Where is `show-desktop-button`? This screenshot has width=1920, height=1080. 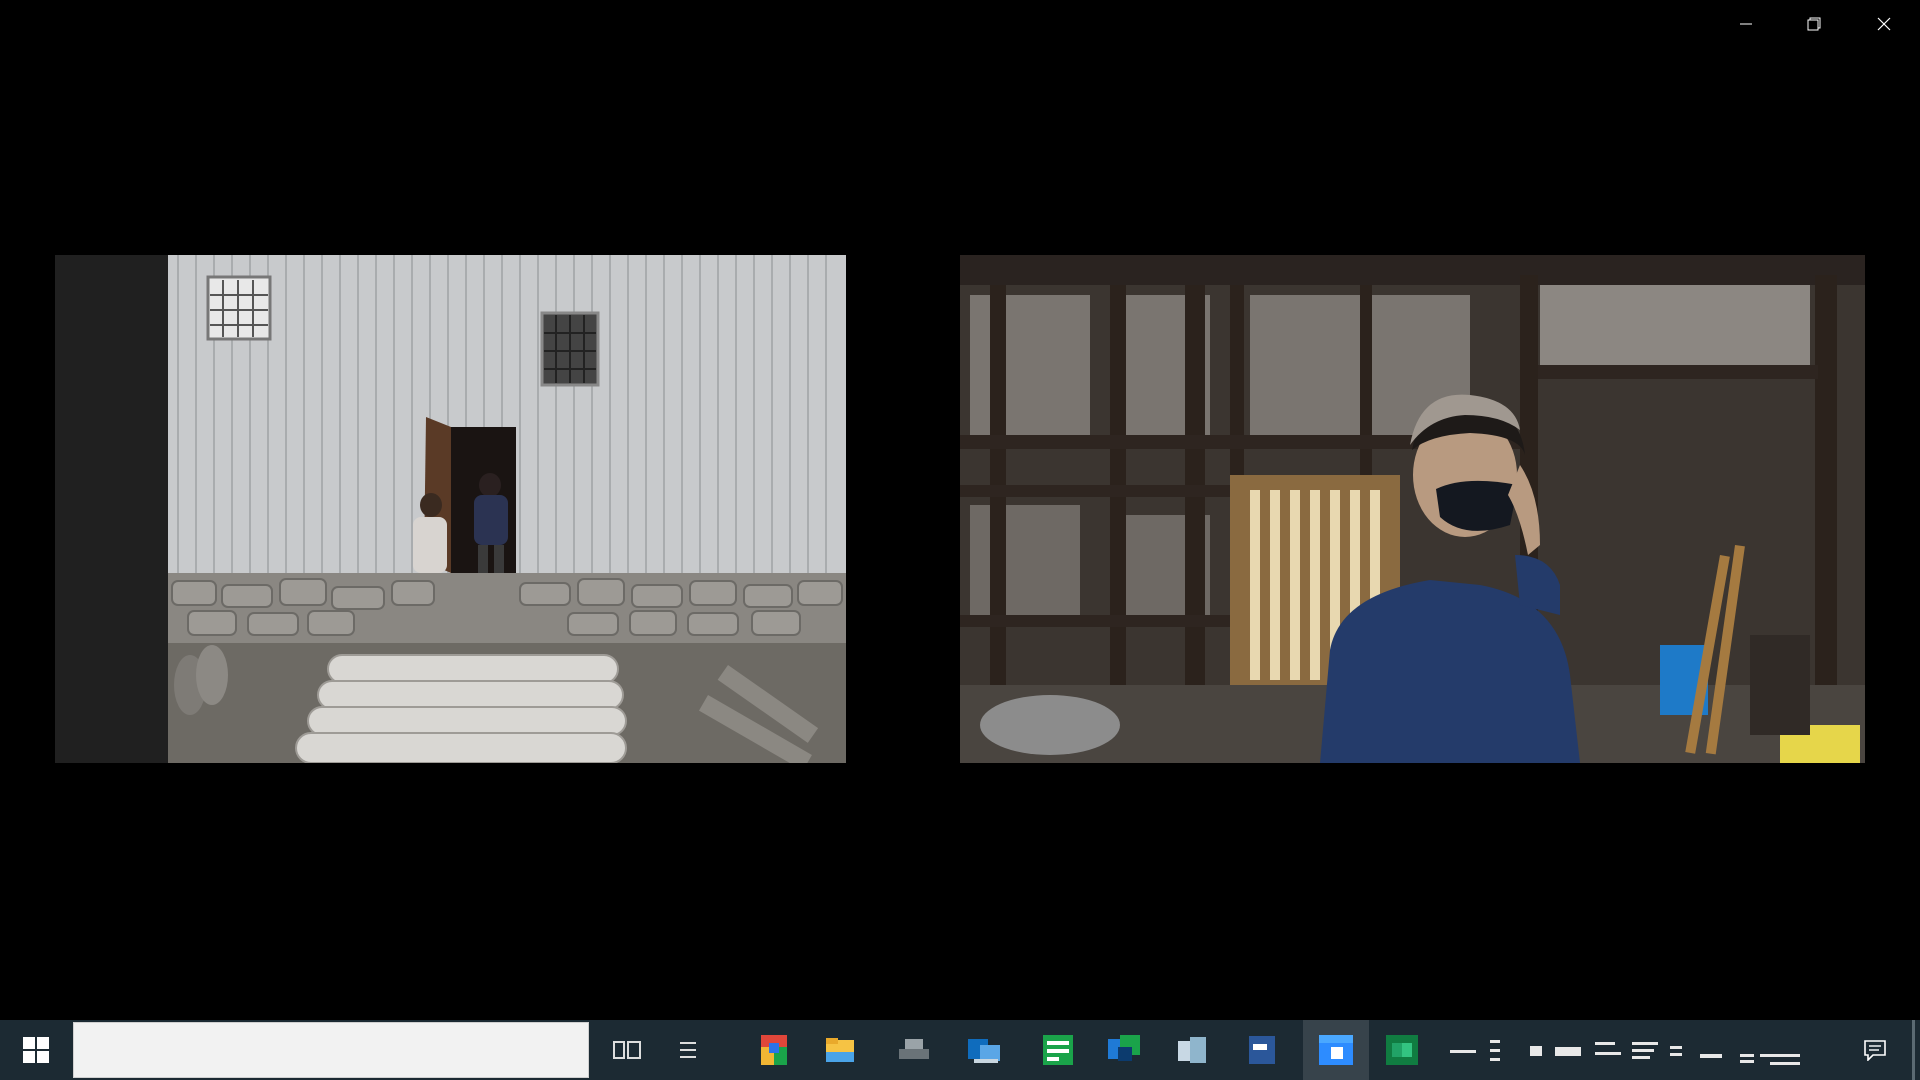
show-desktop-button is located at coordinates (1913, 1050).